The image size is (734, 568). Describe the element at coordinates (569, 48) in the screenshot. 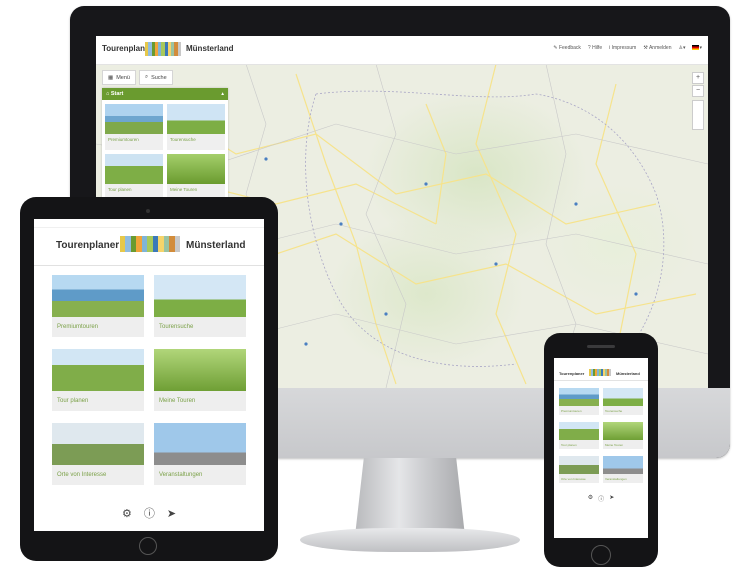

I see `feedback-label: Feedback` at that location.